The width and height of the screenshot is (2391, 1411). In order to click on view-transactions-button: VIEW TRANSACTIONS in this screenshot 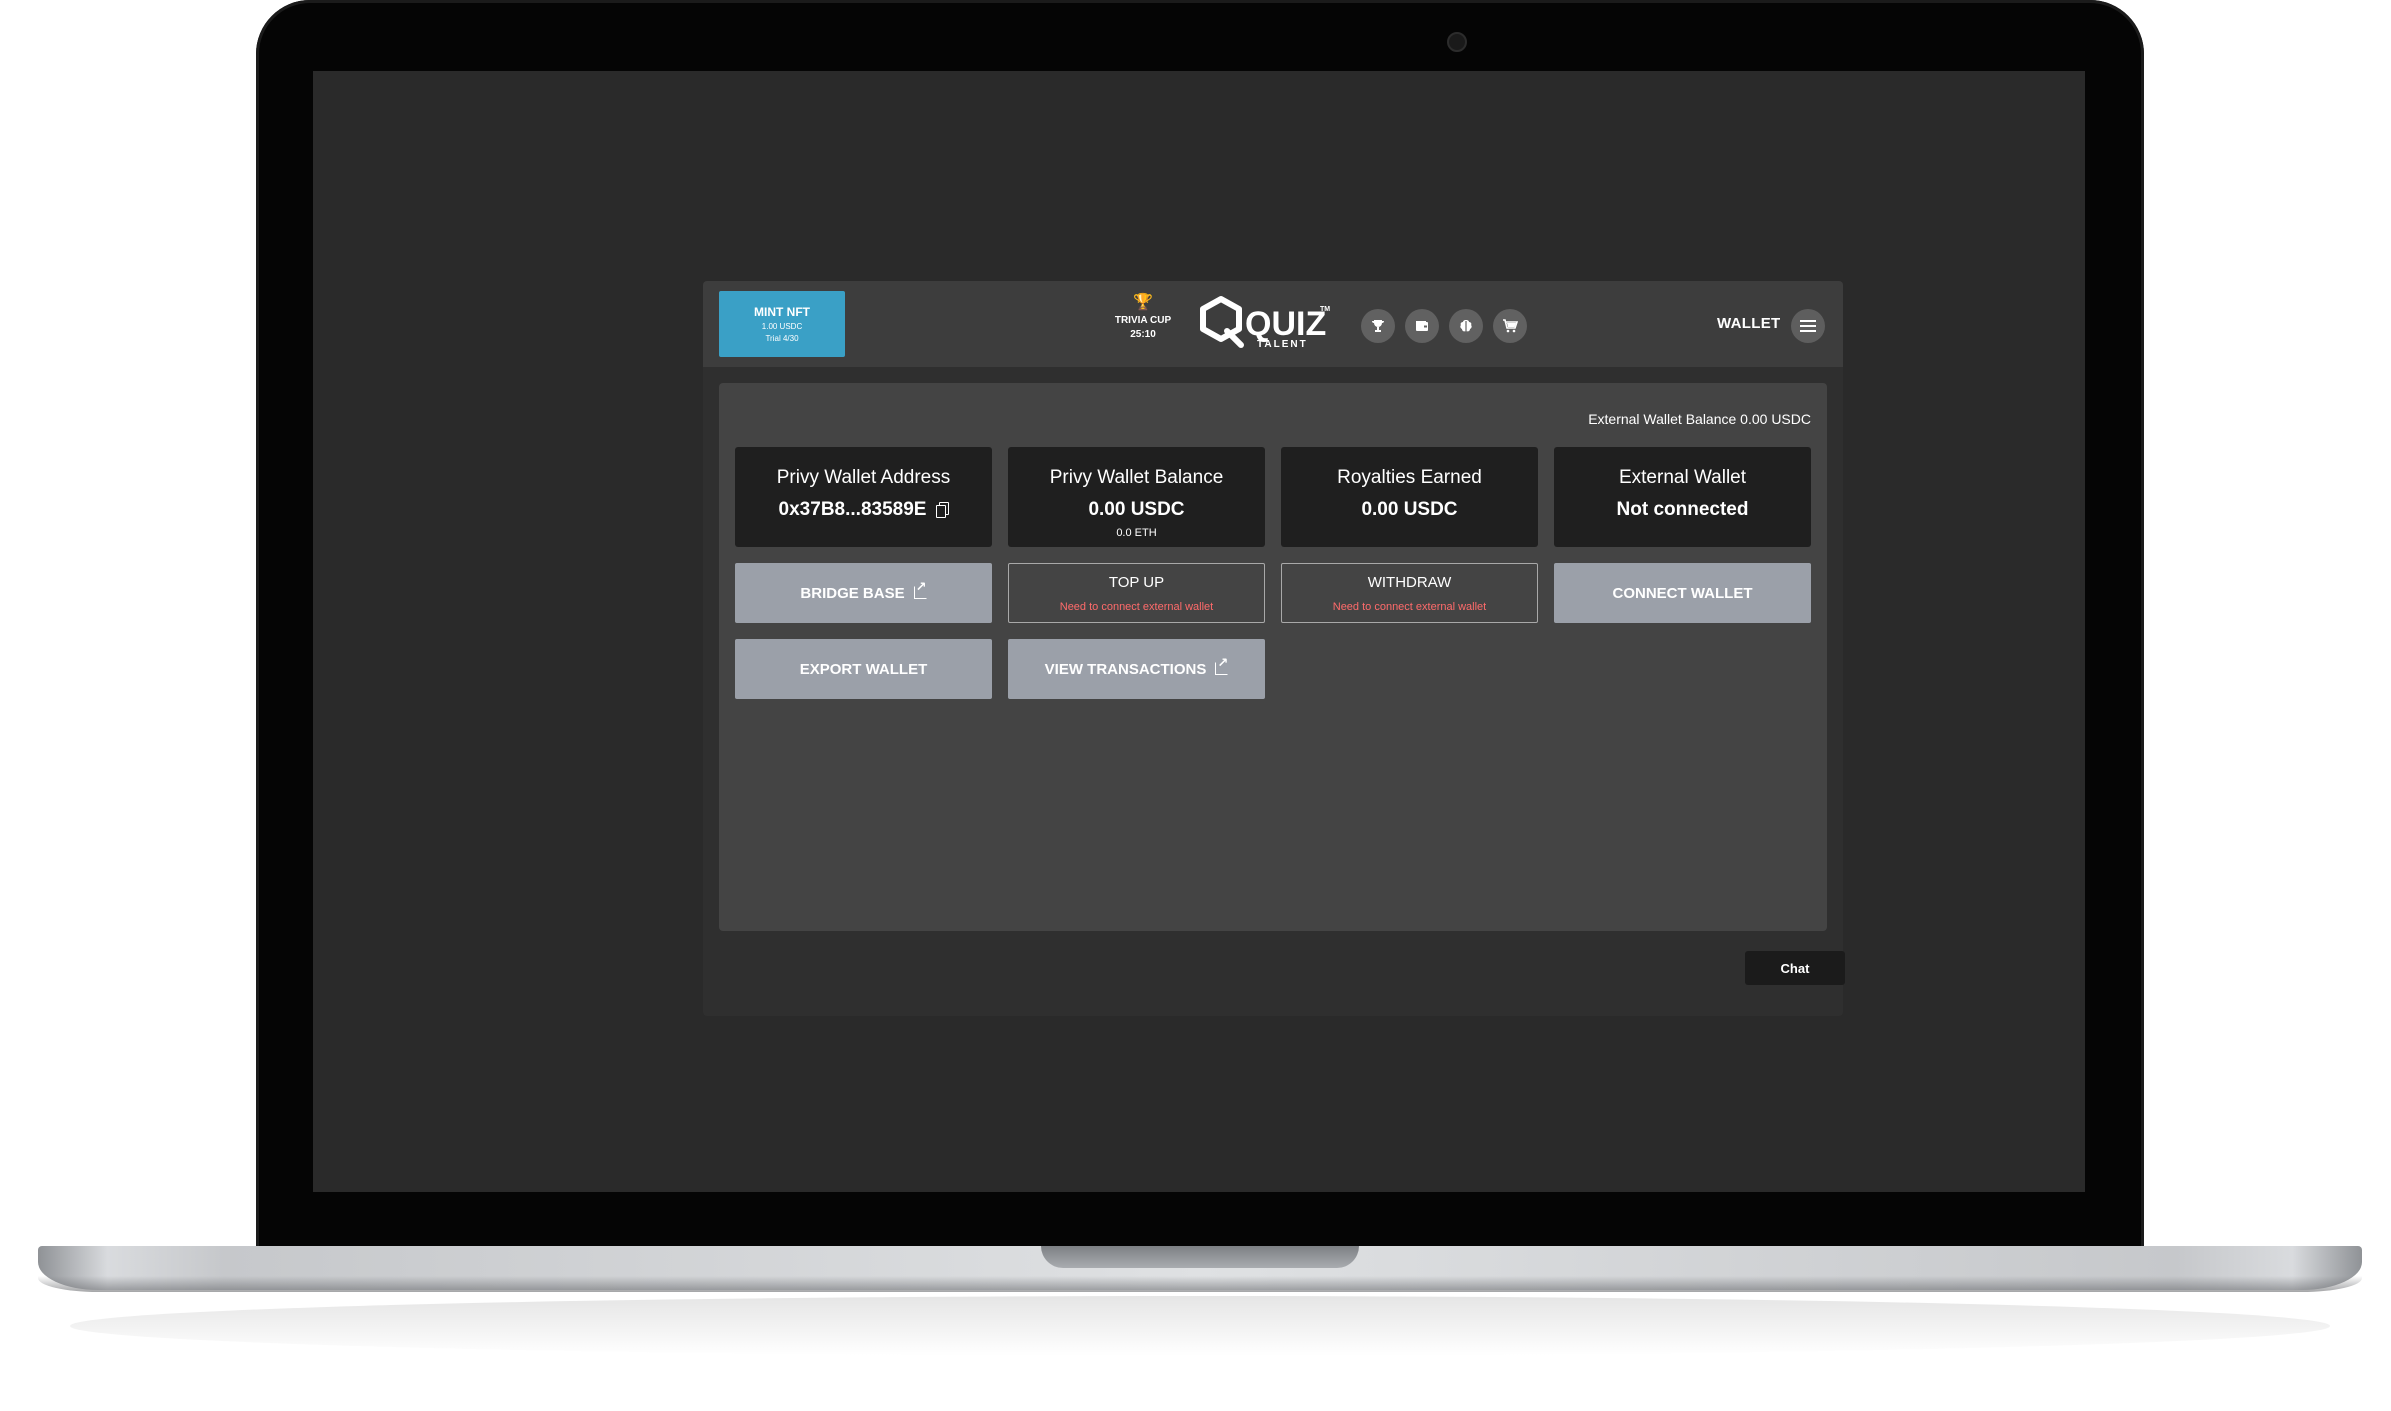, I will do `click(1136, 669)`.